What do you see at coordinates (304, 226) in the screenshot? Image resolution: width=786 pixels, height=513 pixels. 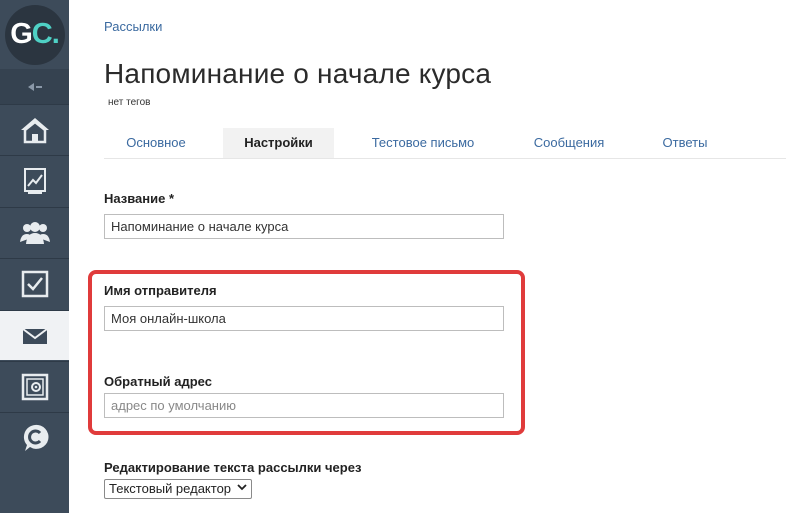 I see `name-input` at bounding box center [304, 226].